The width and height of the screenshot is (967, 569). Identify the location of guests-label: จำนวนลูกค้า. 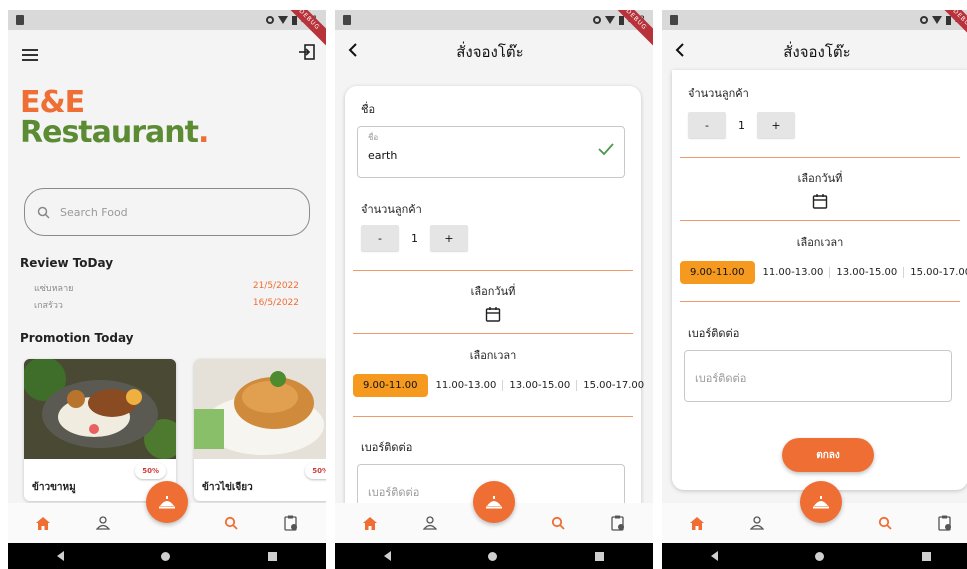
(718, 93).